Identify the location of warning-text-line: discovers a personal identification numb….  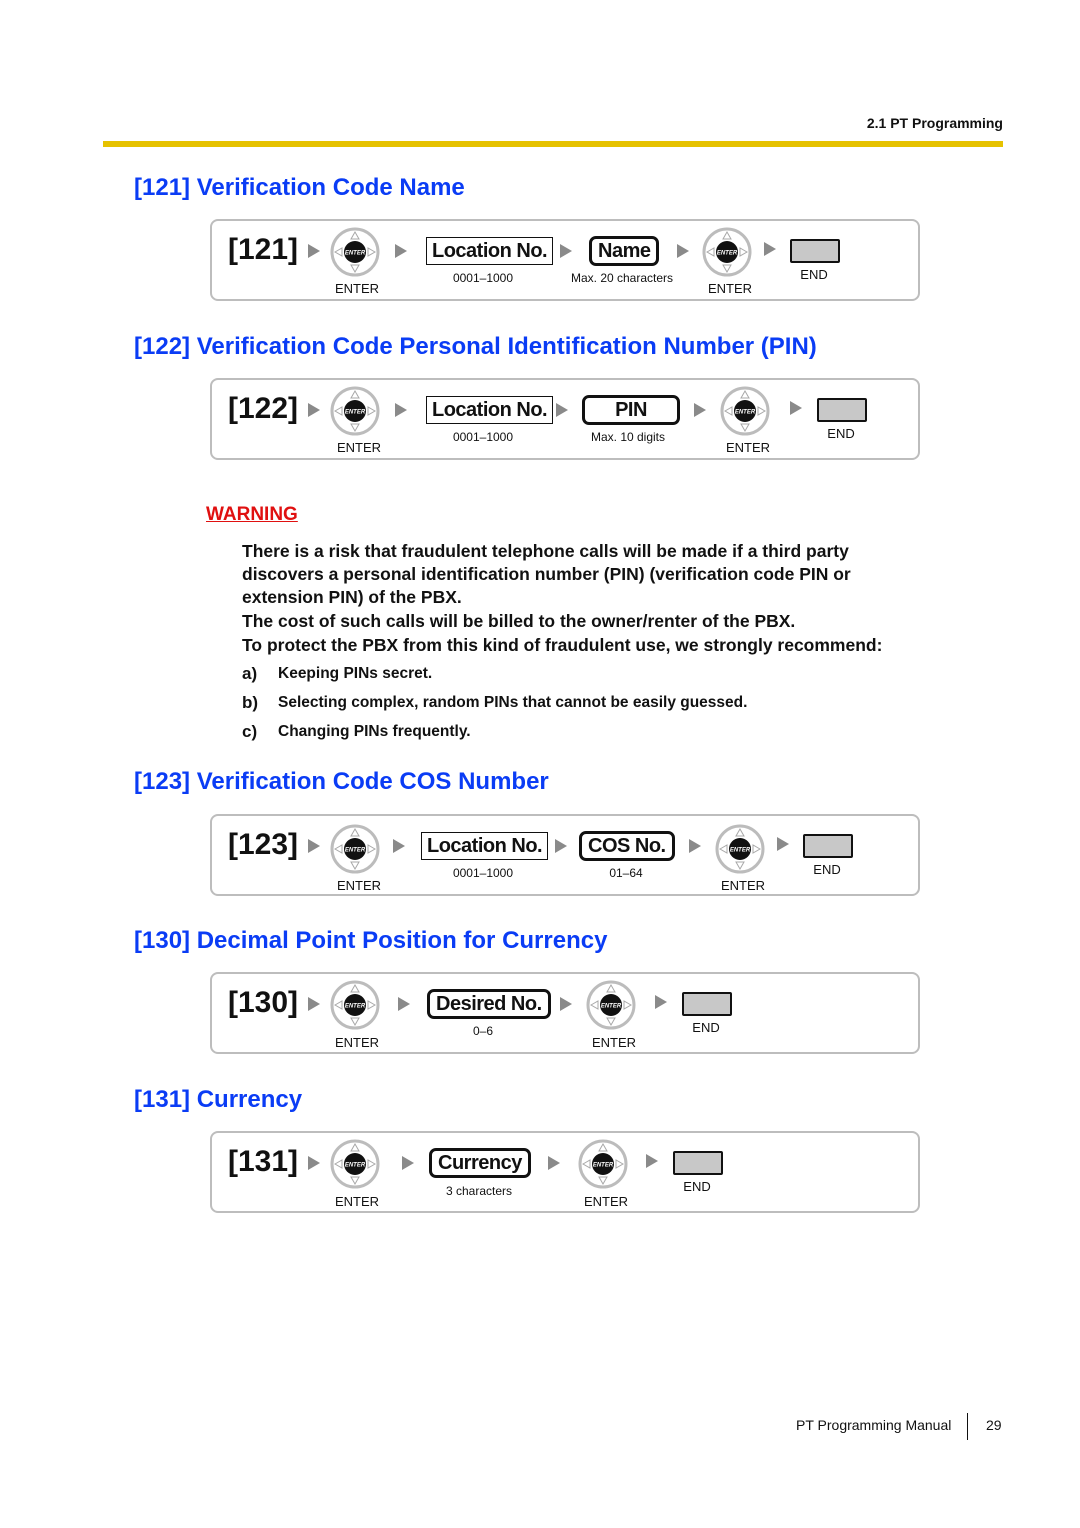
(546, 574).